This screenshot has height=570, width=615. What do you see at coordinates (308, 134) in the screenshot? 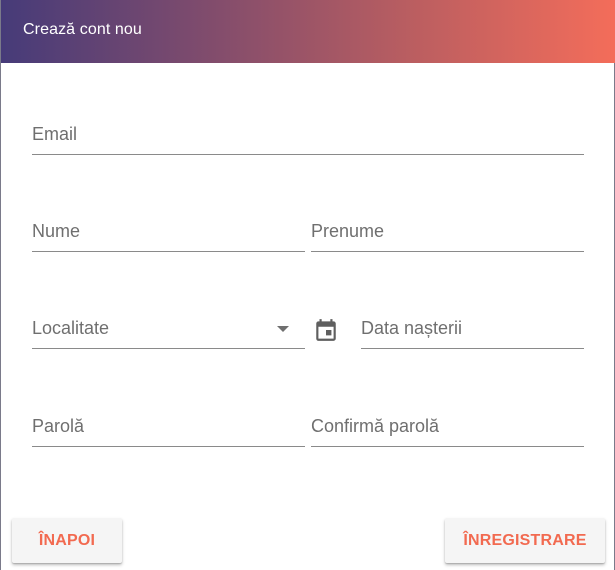
I see `email-field: Email` at bounding box center [308, 134].